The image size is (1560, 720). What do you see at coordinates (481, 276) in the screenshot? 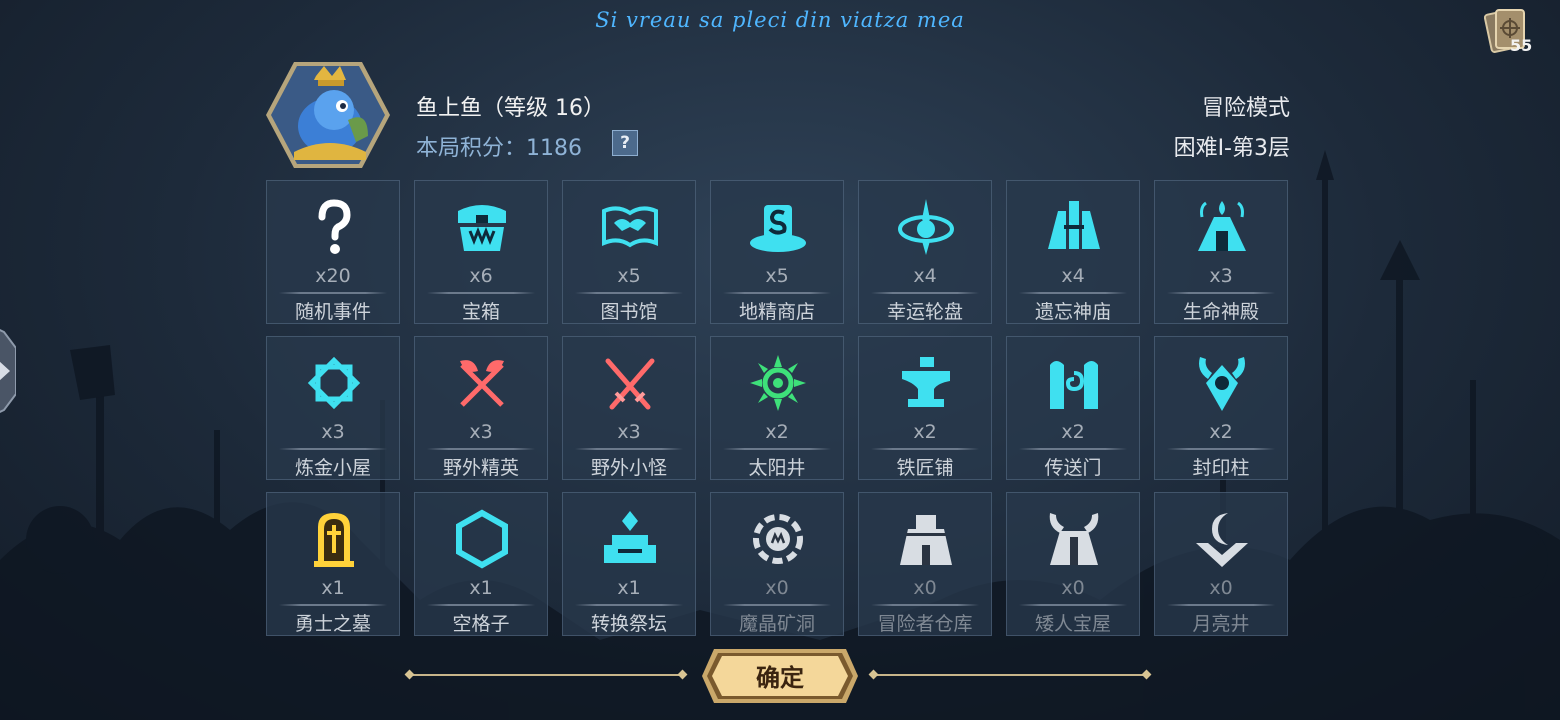
I see `node-count: x6` at bounding box center [481, 276].